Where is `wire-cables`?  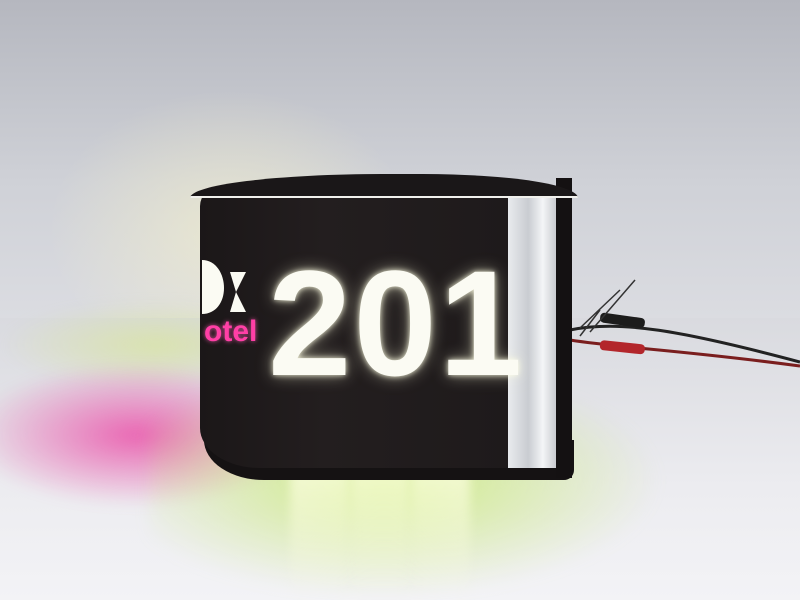
wire-cables is located at coordinates (684, 323).